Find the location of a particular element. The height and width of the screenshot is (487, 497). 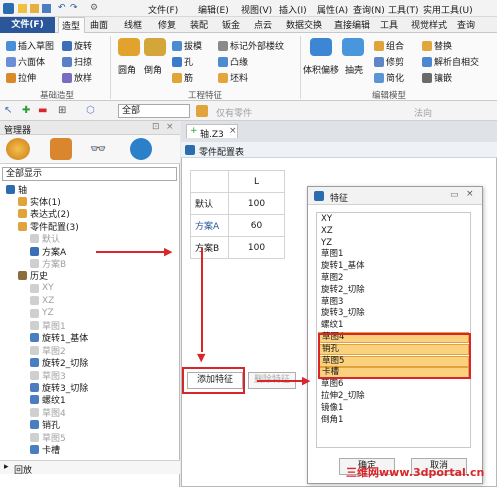

menu-attribute: 属性(A) is located at coordinates (332, 9).